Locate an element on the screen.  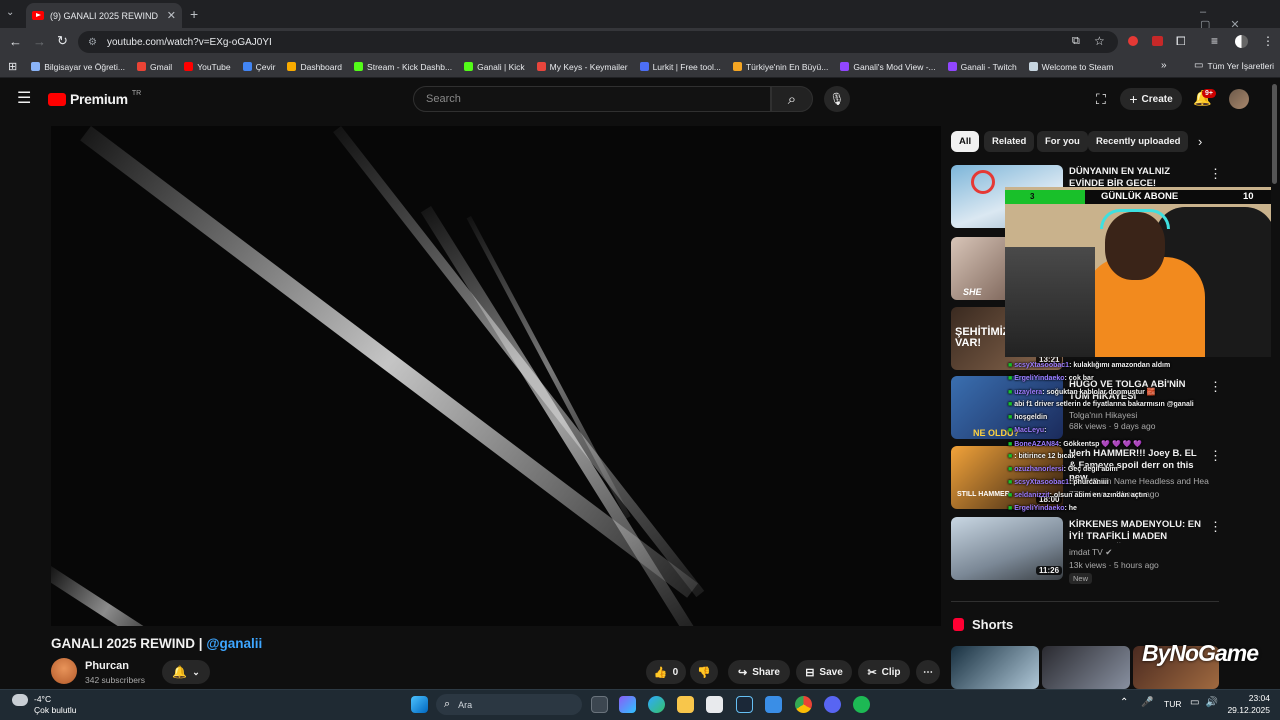
chips-next-chevron-icon: › is located at coordinates (1200, 141).